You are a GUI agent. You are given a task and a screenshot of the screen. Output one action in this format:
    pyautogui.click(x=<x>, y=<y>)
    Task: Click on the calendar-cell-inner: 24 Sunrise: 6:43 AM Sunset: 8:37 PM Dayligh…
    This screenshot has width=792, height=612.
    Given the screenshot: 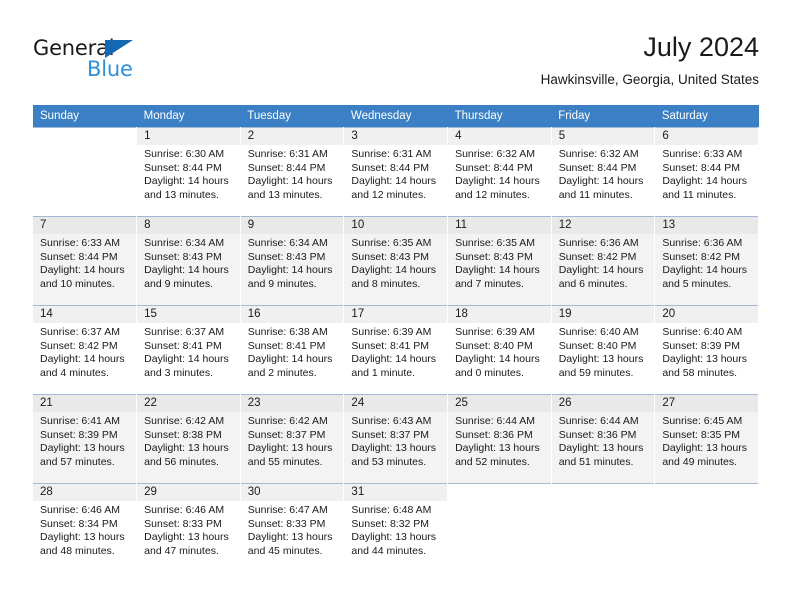 What is the action you would take?
    pyautogui.click(x=396, y=438)
    